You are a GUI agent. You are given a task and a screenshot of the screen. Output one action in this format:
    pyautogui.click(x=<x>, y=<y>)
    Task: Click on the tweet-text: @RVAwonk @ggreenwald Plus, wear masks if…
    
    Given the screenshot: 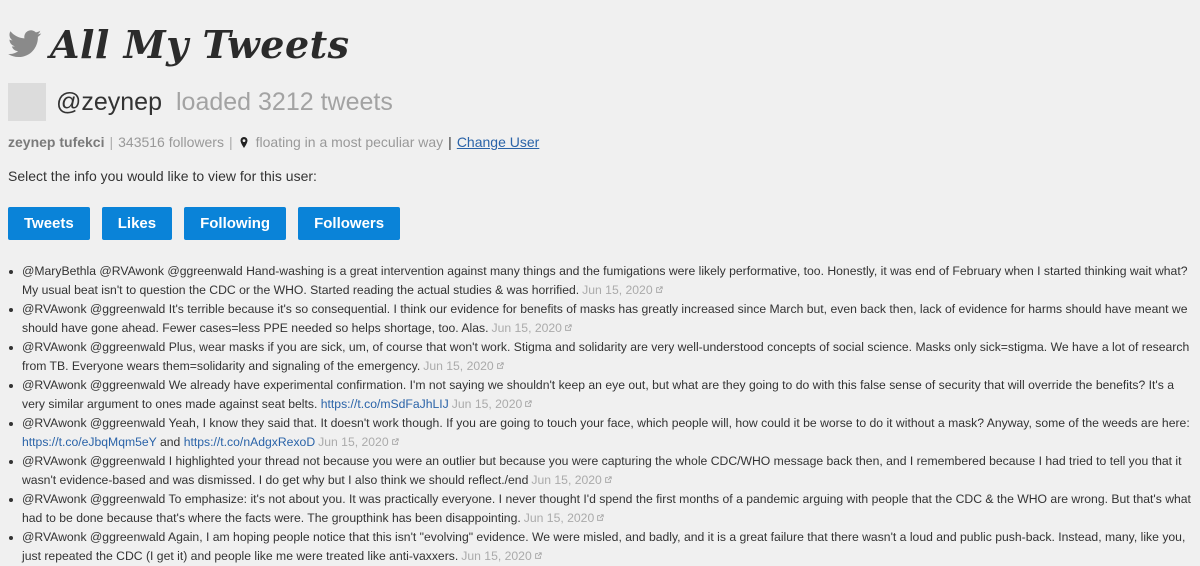 What is the action you would take?
    pyautogui.click(x=606, y=356)
    